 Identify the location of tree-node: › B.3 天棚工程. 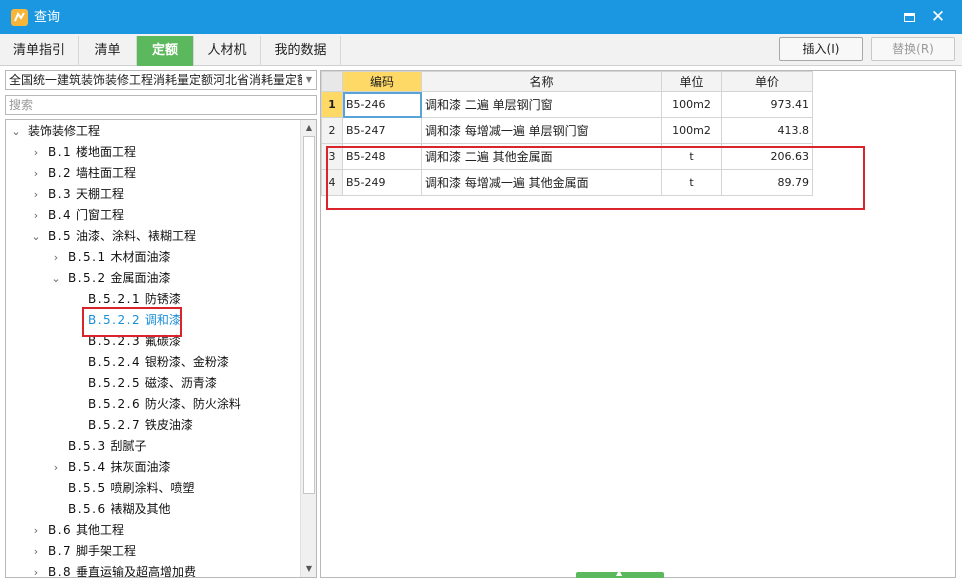
(77, 194).